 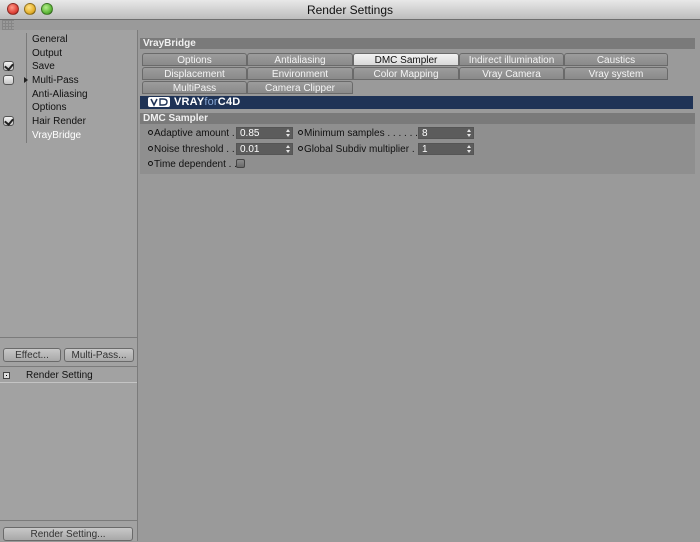 What do you see at coordinates (47, 53) in the screenshot?
I see `sidebar-item-label: Output` at bounding box center [47, 53].